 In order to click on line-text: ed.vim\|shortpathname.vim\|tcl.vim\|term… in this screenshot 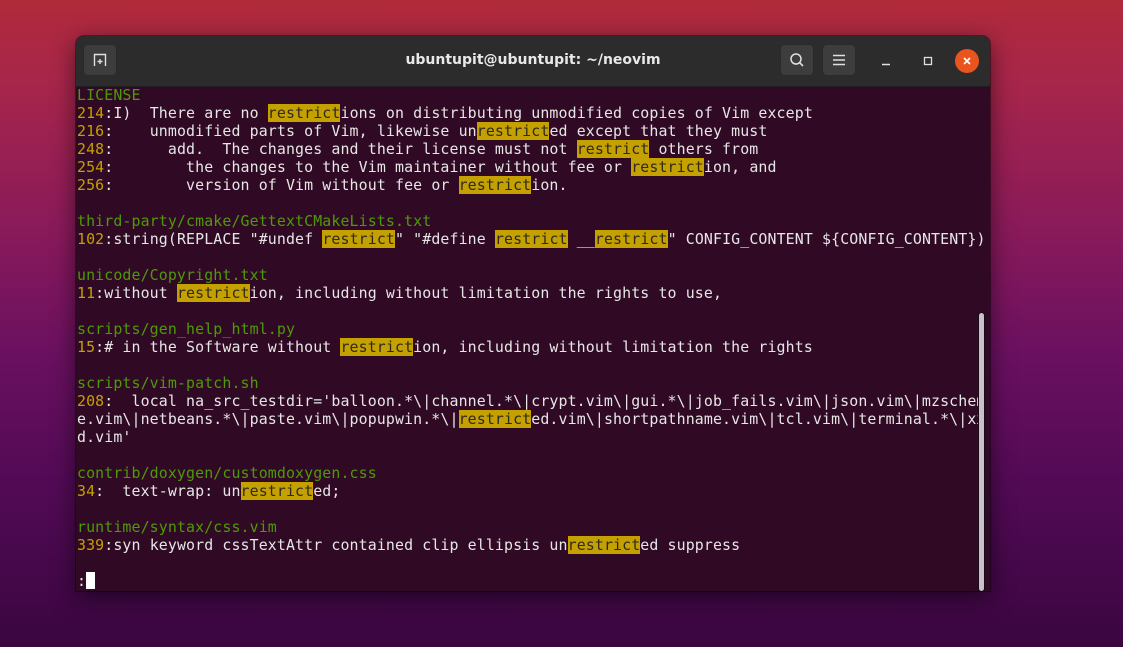, I will do `click(758, 419)`.